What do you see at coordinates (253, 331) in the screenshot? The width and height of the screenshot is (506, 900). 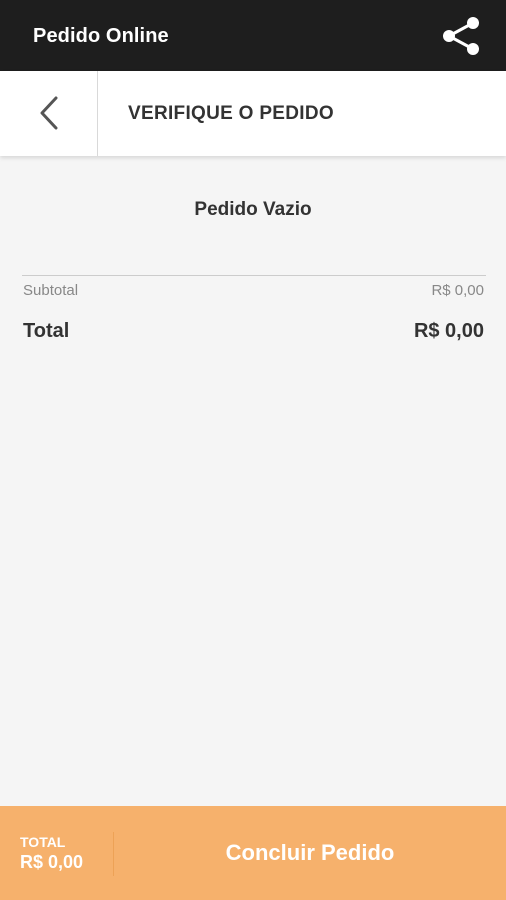 I see `total-row: Total R$ 0,00` at bounding box center [253, 331].